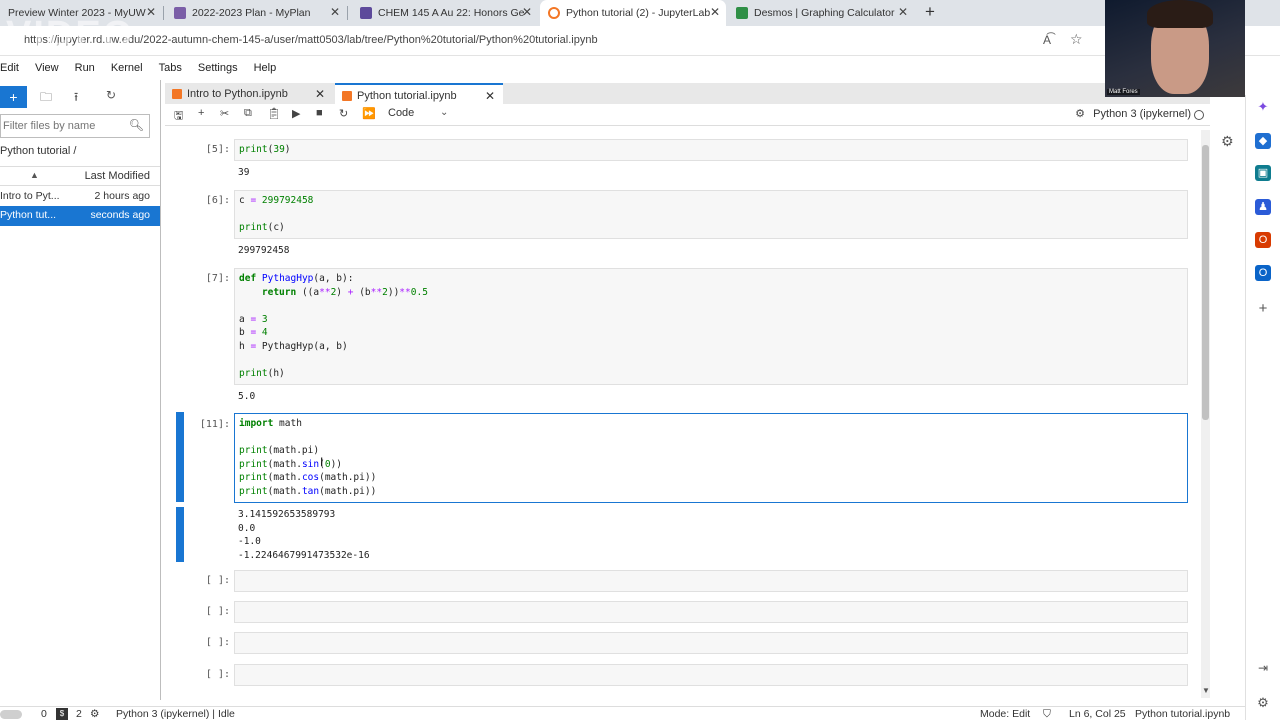  What do you see at coordinates (444, 112) in the screenshot?
I see `chevron-down-icon: ⌄` at bounding box center [444, 112].